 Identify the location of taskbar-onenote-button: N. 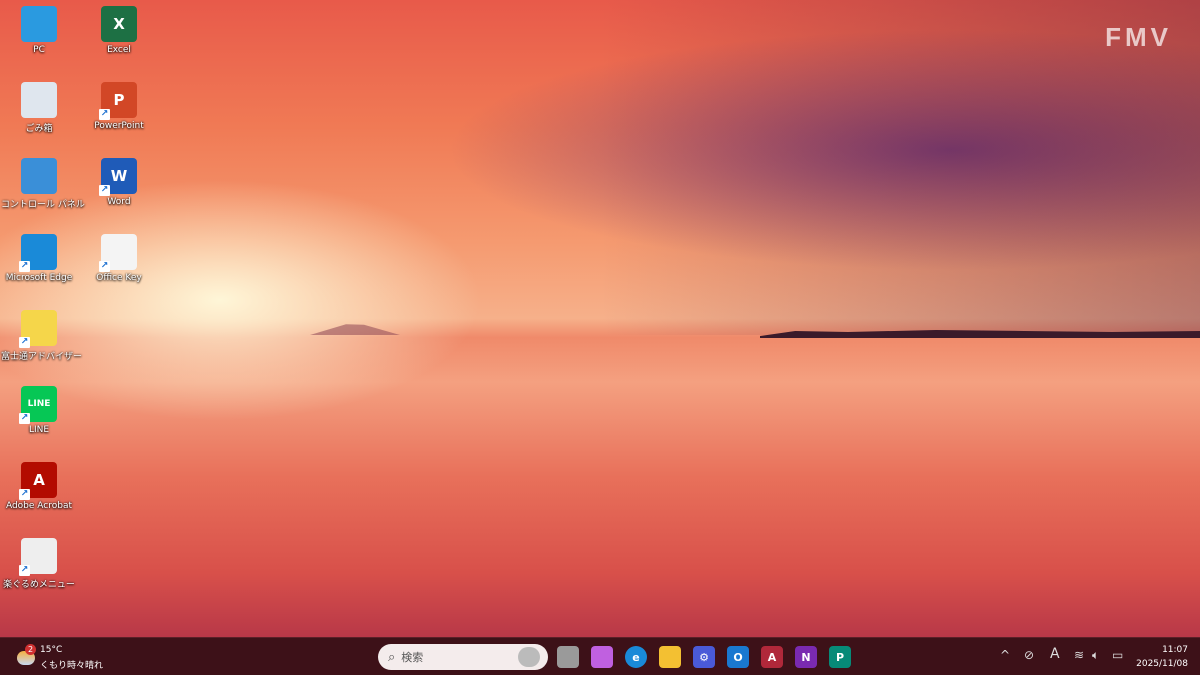
(806, 657).